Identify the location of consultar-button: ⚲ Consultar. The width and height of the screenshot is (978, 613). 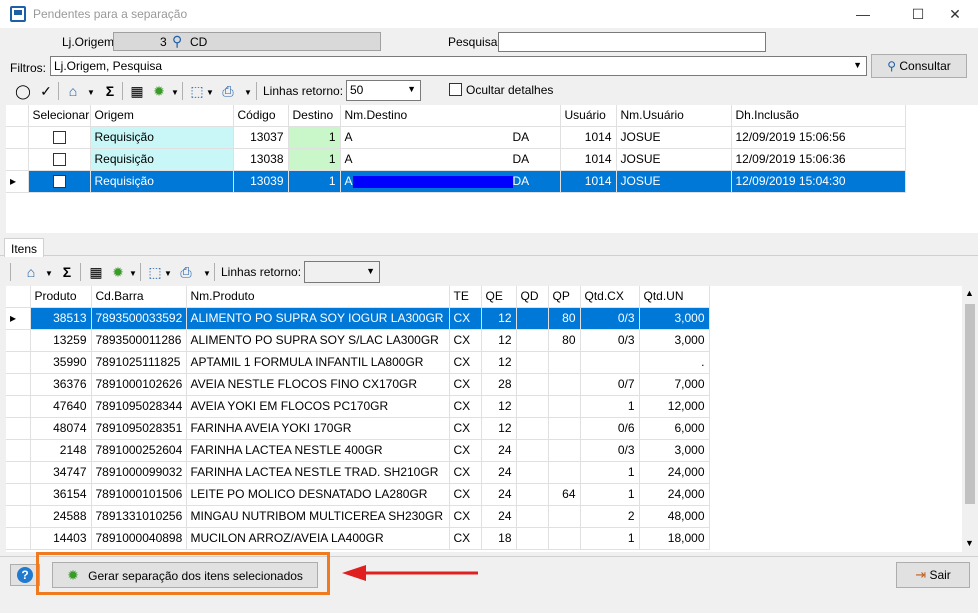
(919, 66).